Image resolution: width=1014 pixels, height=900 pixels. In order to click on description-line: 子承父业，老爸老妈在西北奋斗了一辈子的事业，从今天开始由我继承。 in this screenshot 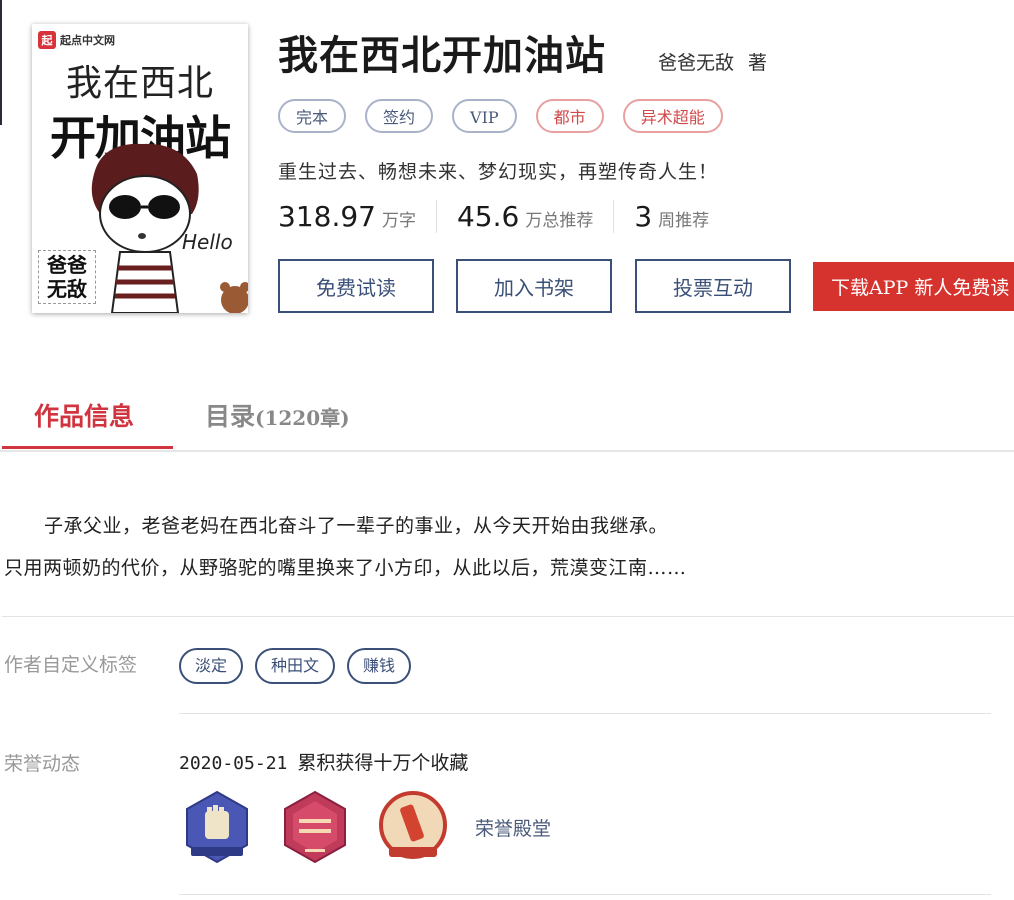, I will do `click(356, 526)`.